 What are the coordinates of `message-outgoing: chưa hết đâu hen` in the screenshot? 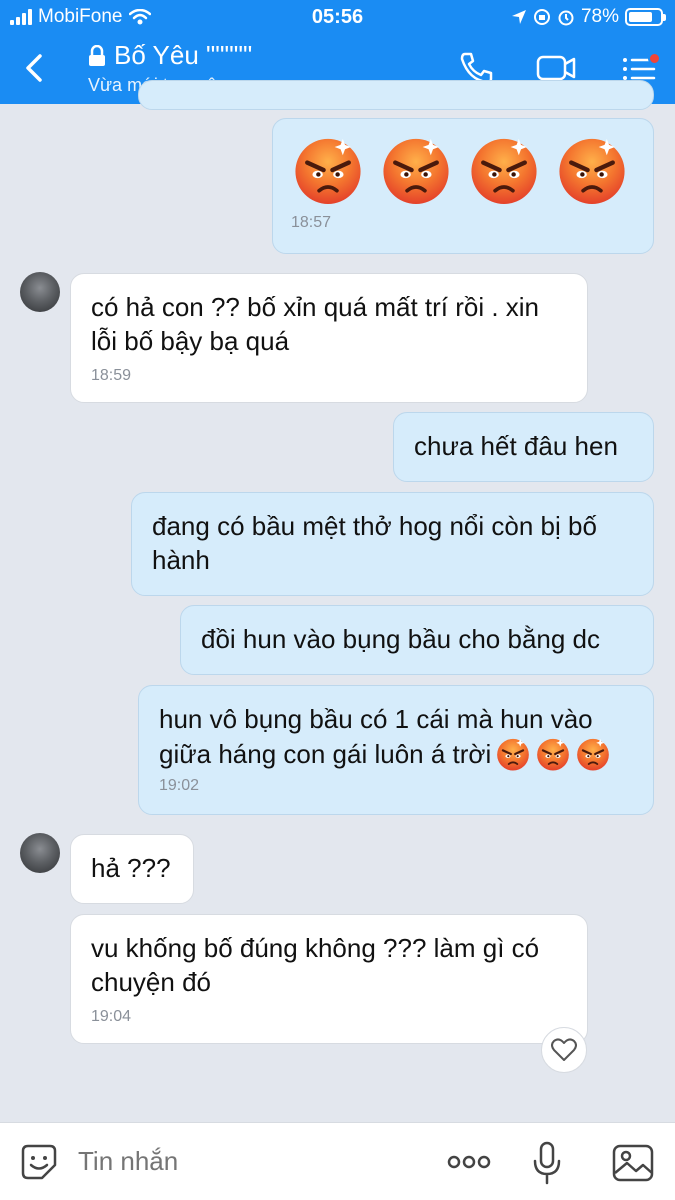 It's located at (523, 447).